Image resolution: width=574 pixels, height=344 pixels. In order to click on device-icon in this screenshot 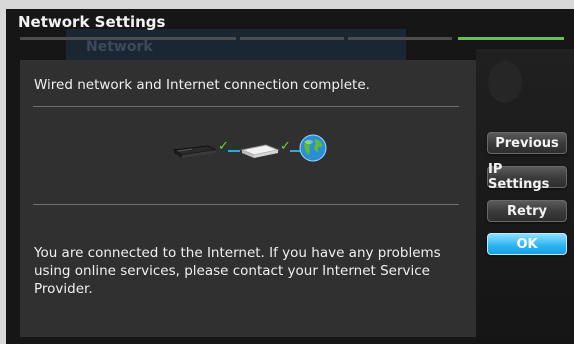, I will do `click(194, 151)`.